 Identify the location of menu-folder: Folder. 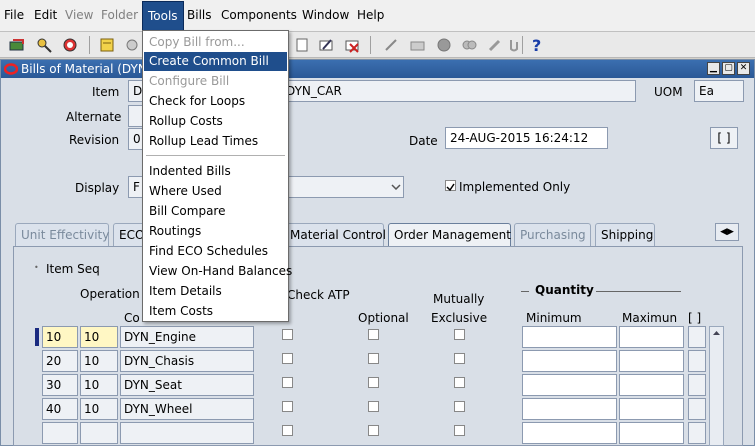
(119, 15).